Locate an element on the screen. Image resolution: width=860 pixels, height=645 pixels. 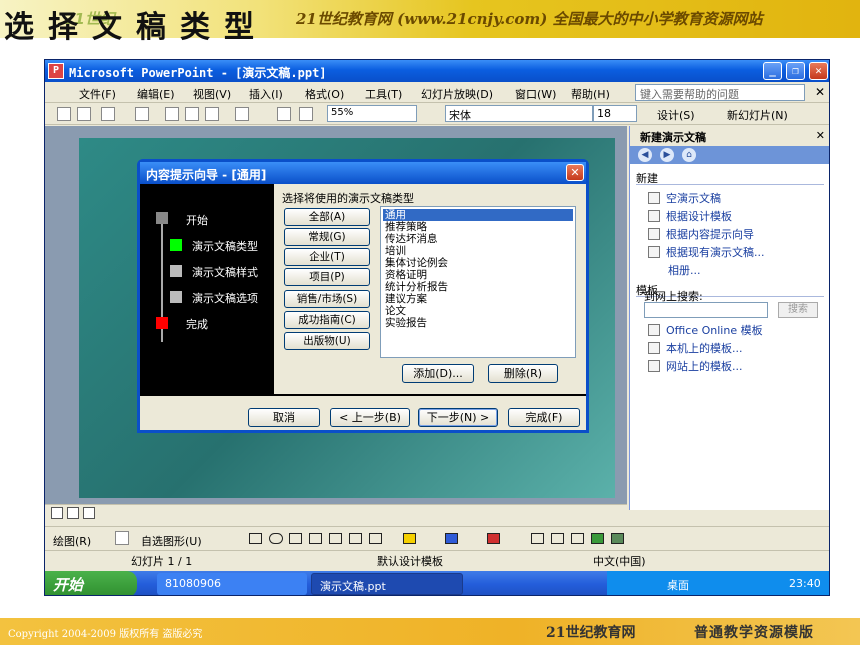
menu-edit: 编辑(E) is located at coordinates (156, 94).